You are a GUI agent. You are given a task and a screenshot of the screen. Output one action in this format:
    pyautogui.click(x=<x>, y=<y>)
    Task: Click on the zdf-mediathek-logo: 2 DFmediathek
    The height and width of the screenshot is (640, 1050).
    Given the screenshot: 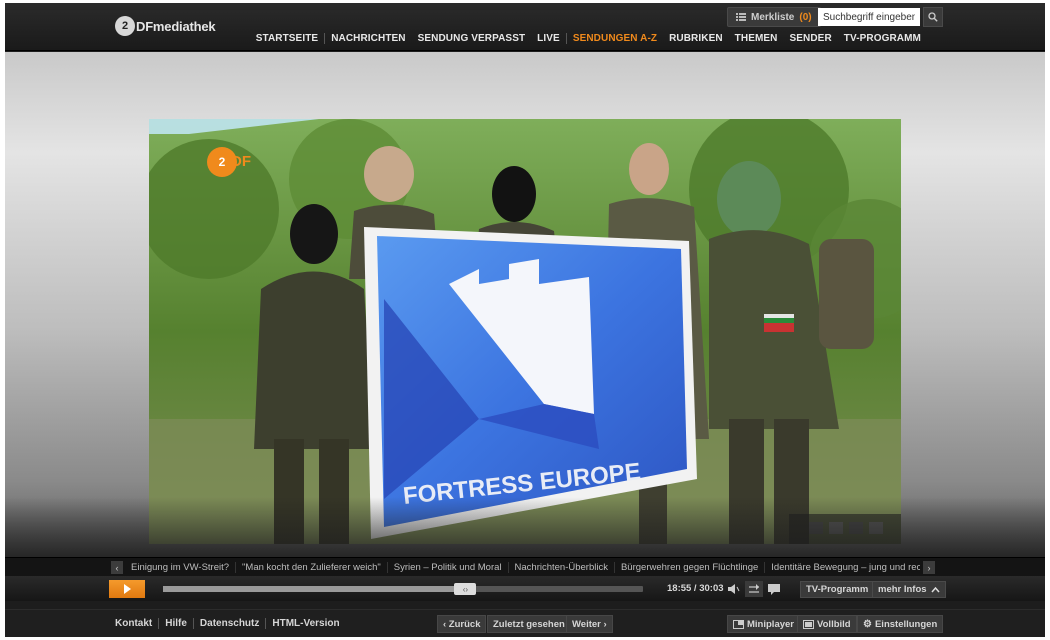 What is the action you would take?
    pyautogui.click(x=165, y=26)
    